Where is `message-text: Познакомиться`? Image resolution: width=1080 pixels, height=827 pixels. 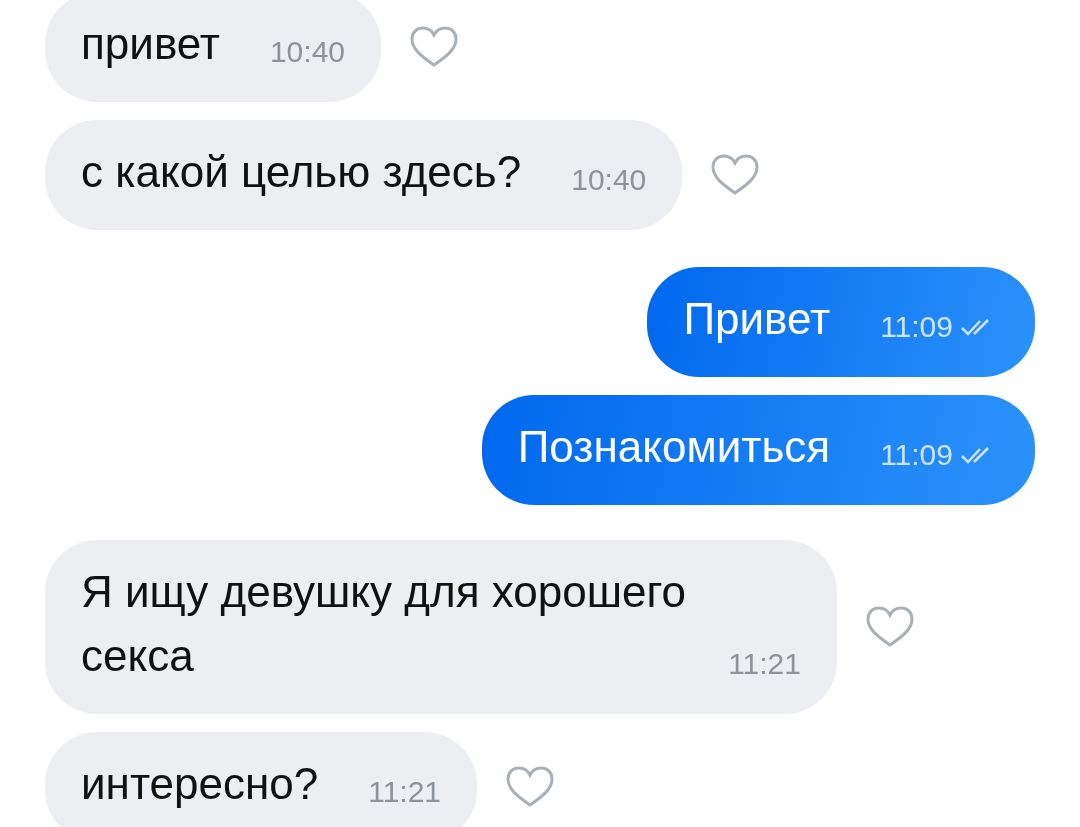
message-text: Познакомиться is located at coordinates (674, 446).